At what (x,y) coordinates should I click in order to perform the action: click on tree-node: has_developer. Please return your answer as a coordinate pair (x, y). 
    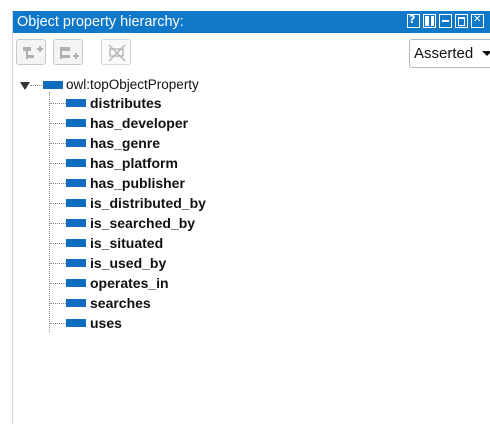
    Looking at the image, I should click on (163, 124).